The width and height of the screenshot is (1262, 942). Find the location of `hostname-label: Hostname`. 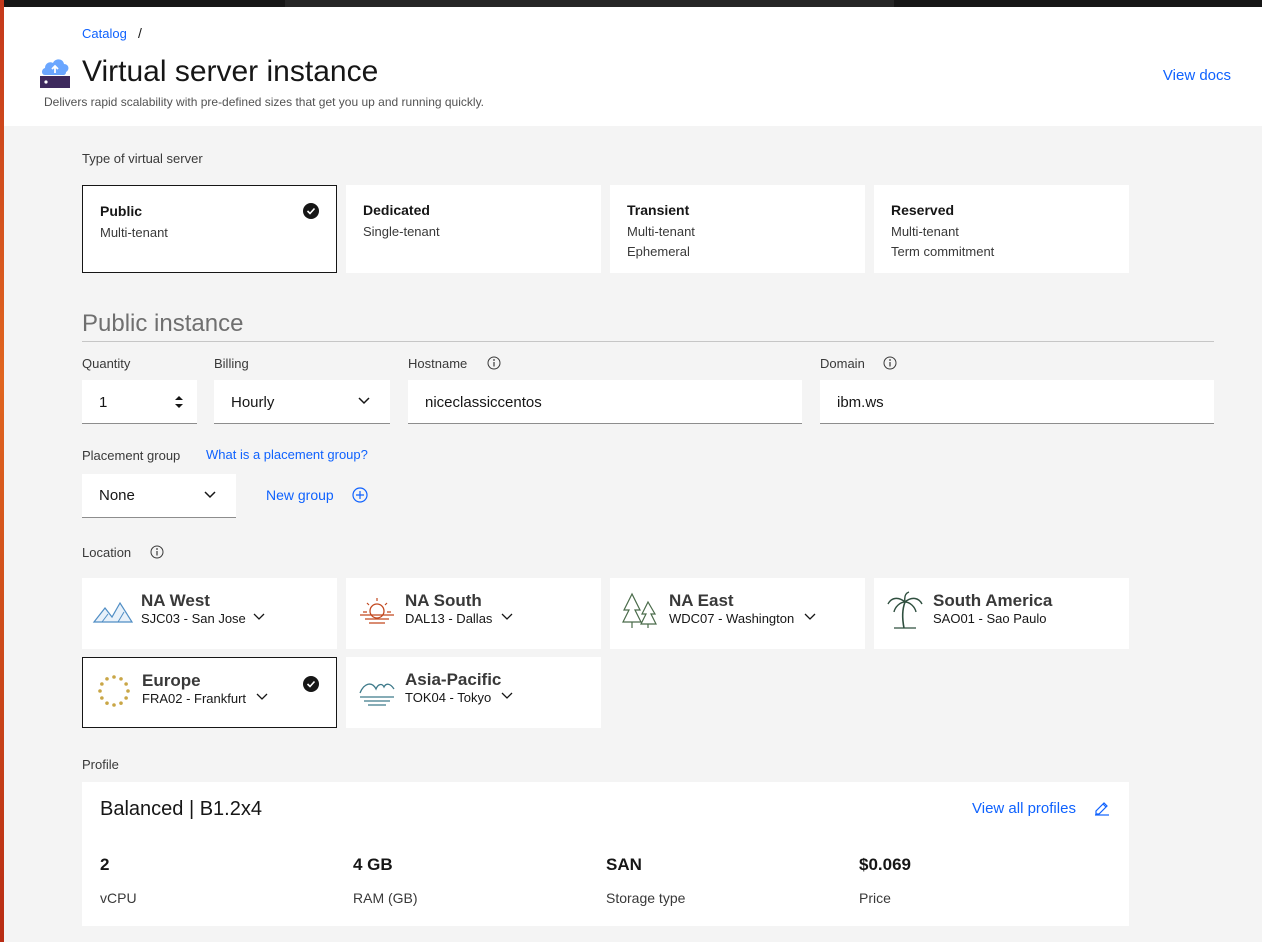

hostname-label: Hostname is located at coordinates (438, 363).